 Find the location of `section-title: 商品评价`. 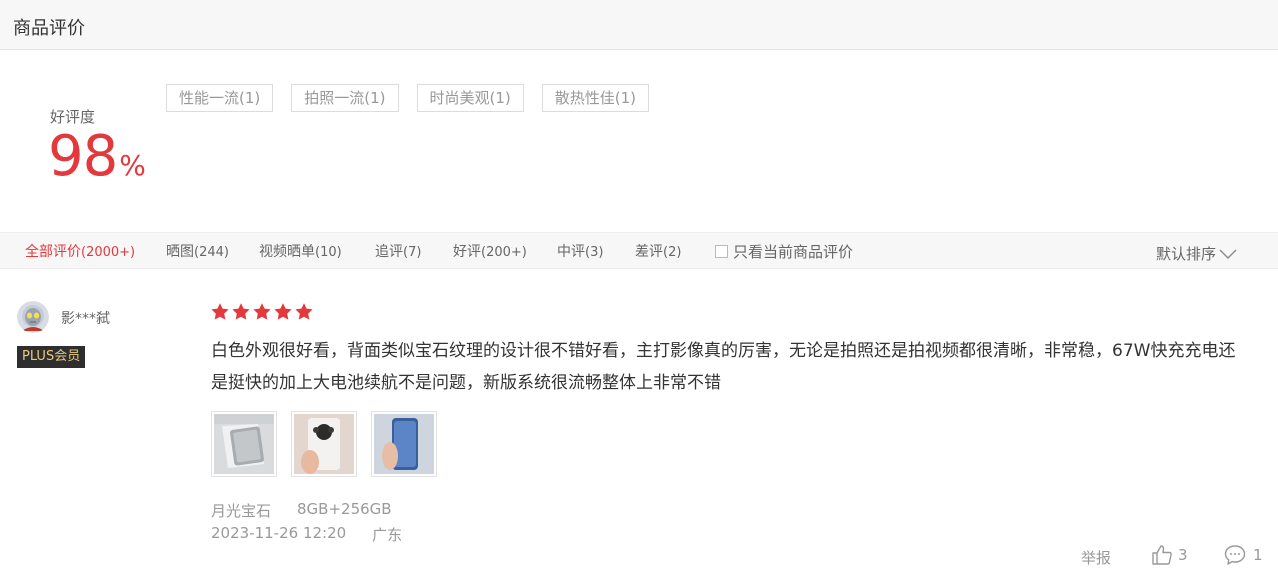

section-title: 商品评价 is located at coordinates (49, 28).